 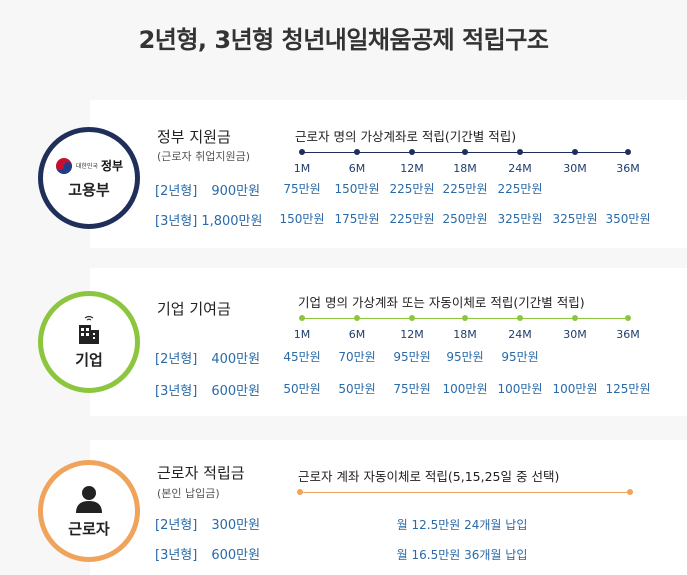 What do you see at coordinates (357, 168) in the screenshot?
I see `gov-month-label: 6M` at bounding box center [357, 168].